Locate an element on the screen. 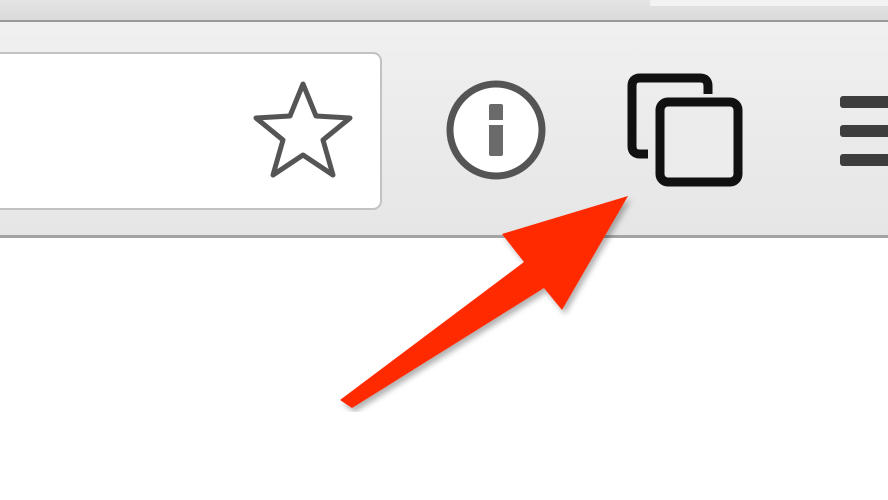 The height and width of the screenshot is (500, 888). onepassword-icon is located at coordinates (496, 130).